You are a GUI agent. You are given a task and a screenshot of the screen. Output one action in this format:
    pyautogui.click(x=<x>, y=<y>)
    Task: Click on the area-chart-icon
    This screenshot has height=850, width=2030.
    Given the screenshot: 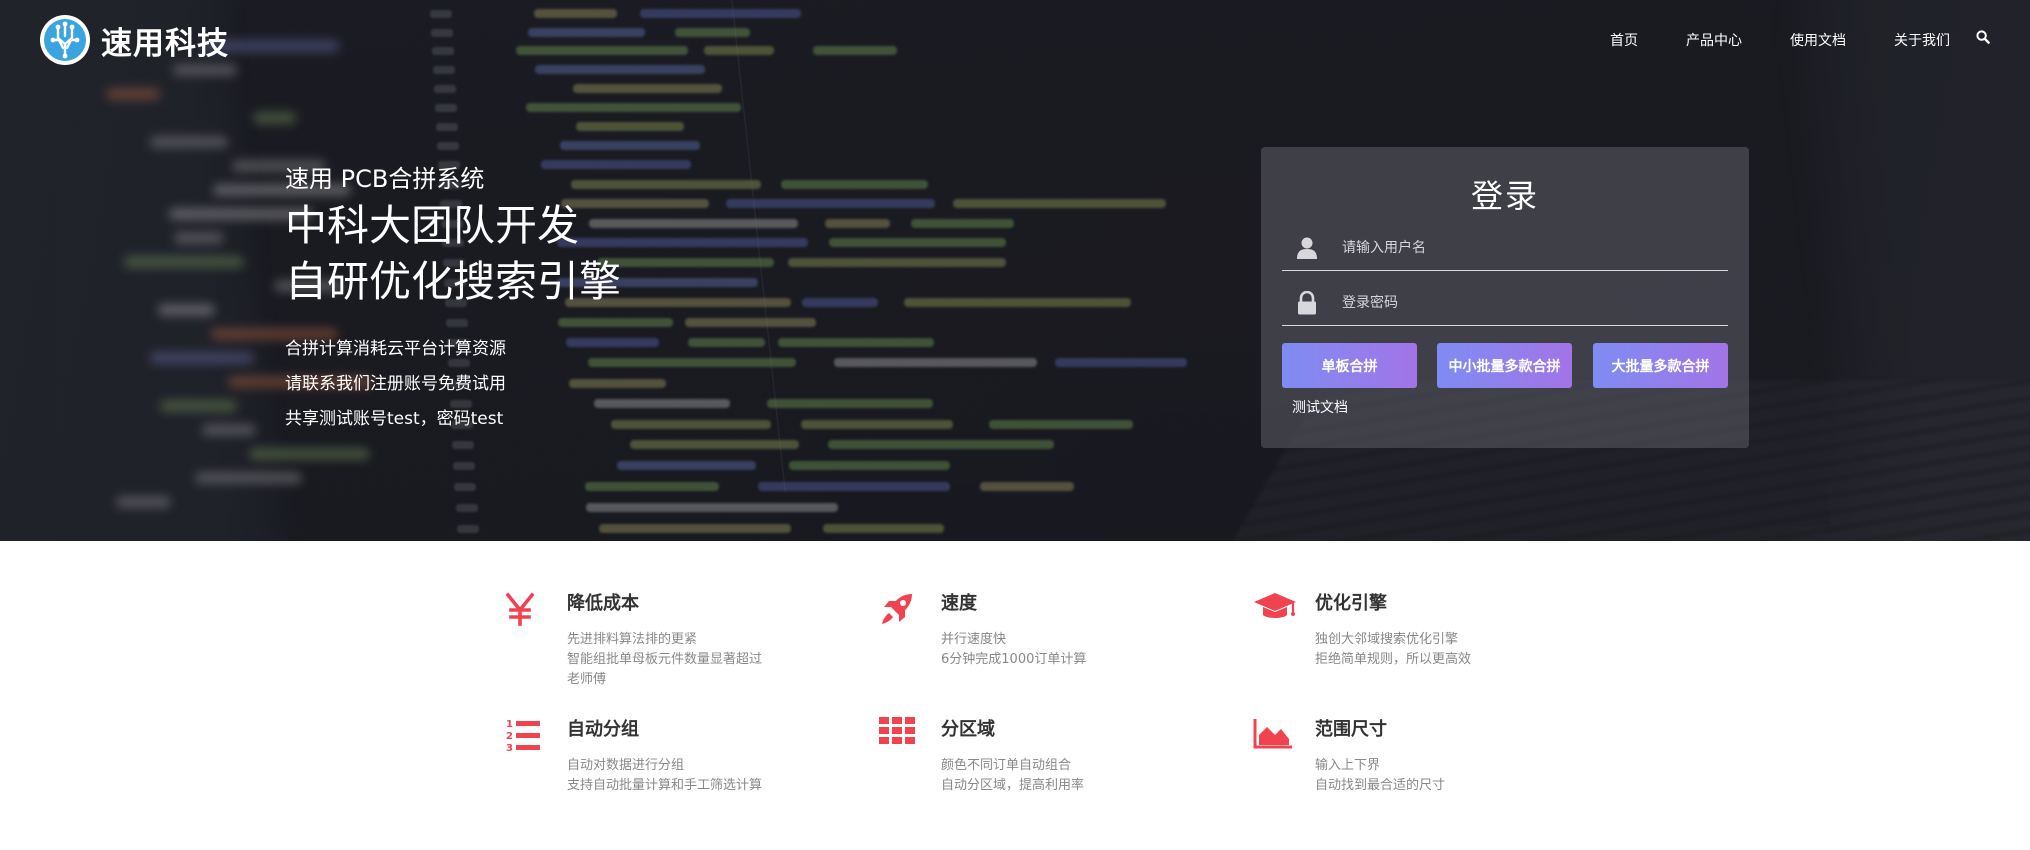 What is the action you would take?
    pyautogui.click(x=1275, y=735)
    